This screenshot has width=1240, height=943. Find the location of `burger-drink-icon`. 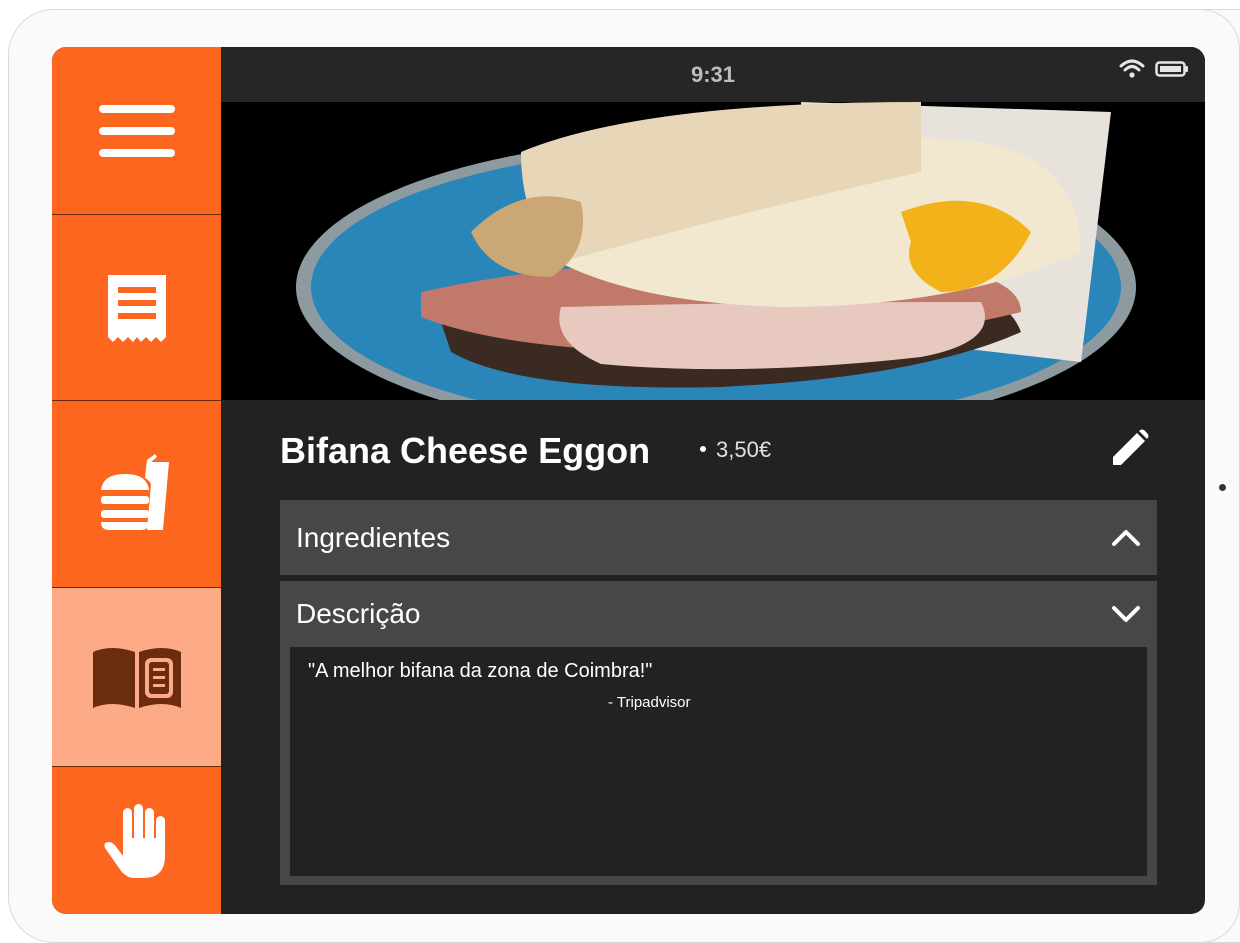

burger-drink-icon is located at coordinates (134, 492).